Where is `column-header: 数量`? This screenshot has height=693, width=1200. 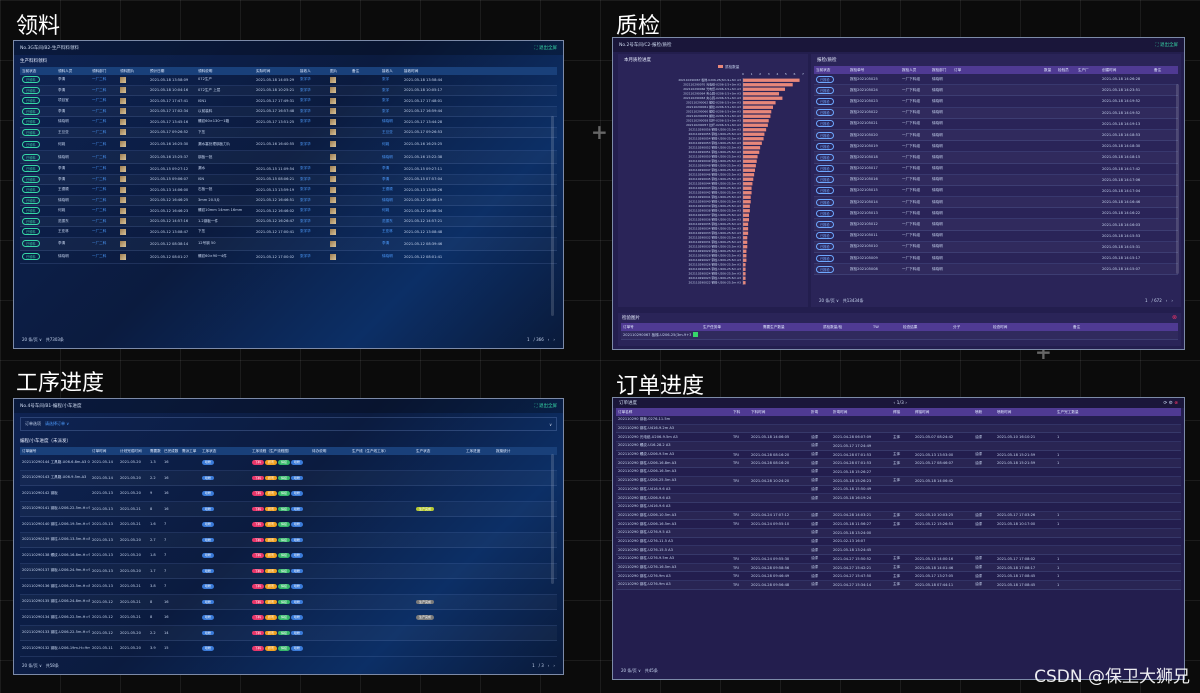
column-header: 数量 is located at coordinates (1049, 70).